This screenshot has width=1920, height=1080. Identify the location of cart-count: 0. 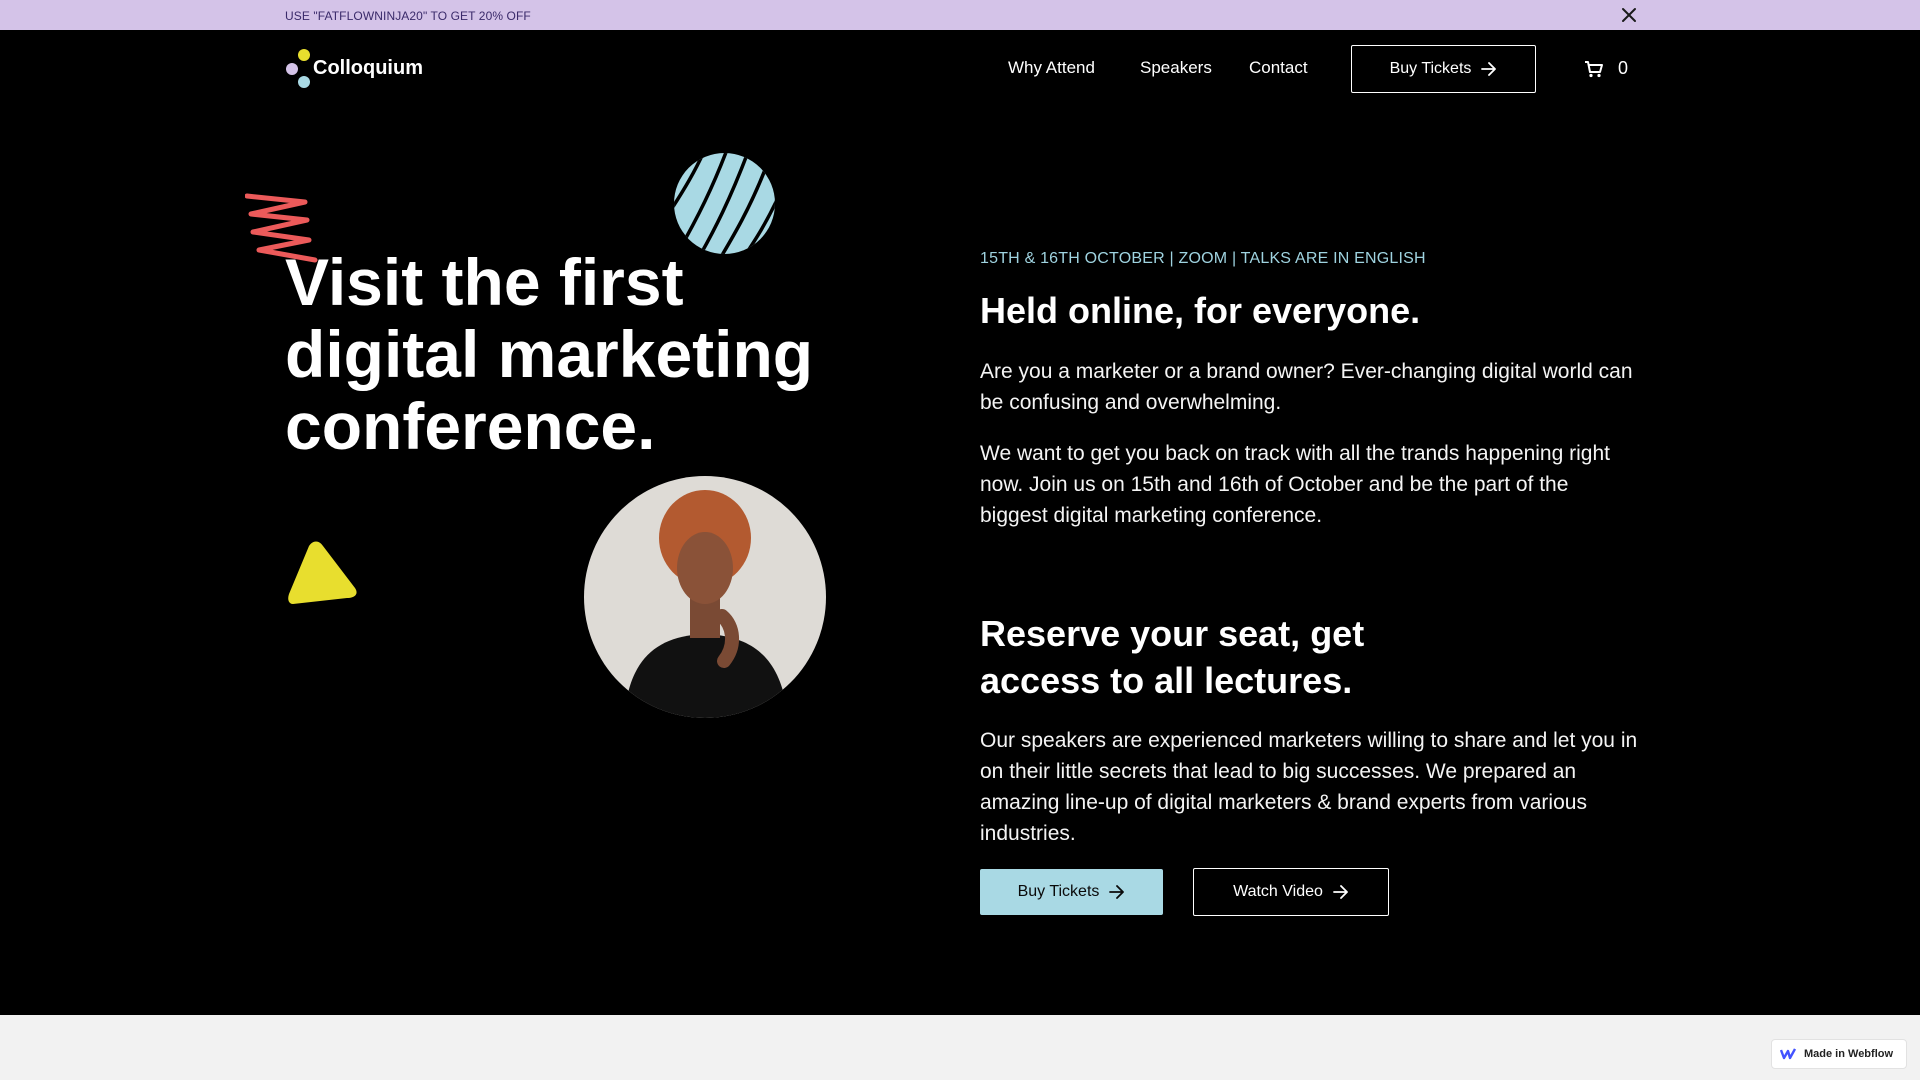
(1623, 68).